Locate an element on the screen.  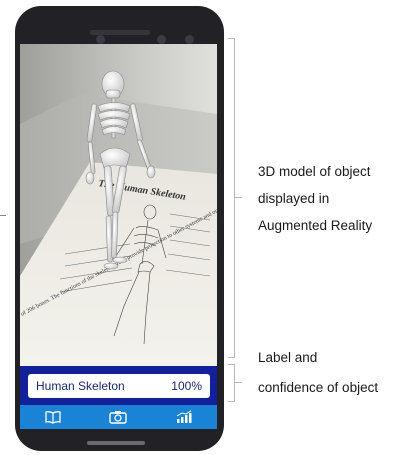
annotation-label: Label and confidence of object is located at coordinates (318, 373).